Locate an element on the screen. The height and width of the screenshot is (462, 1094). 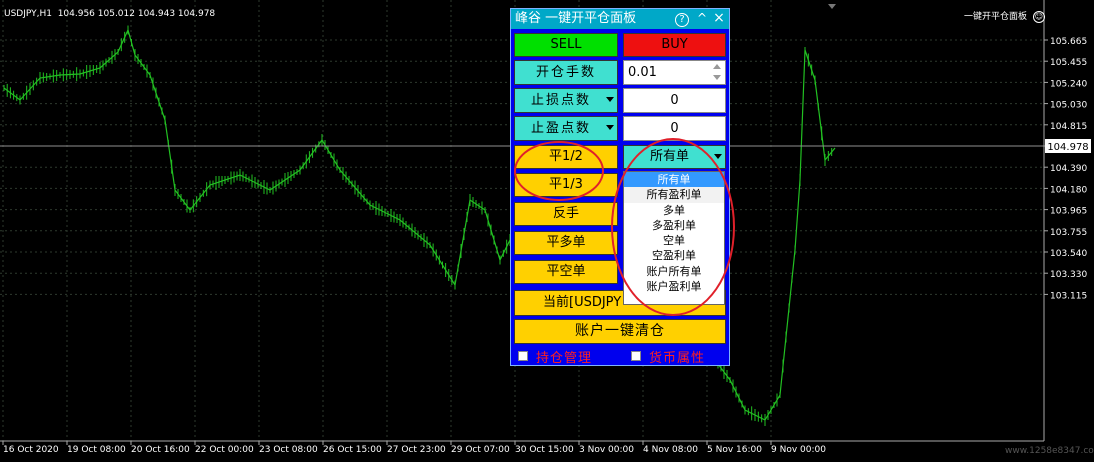
dropdown-option: 多盈利单 is located at coordinates (674, 225).